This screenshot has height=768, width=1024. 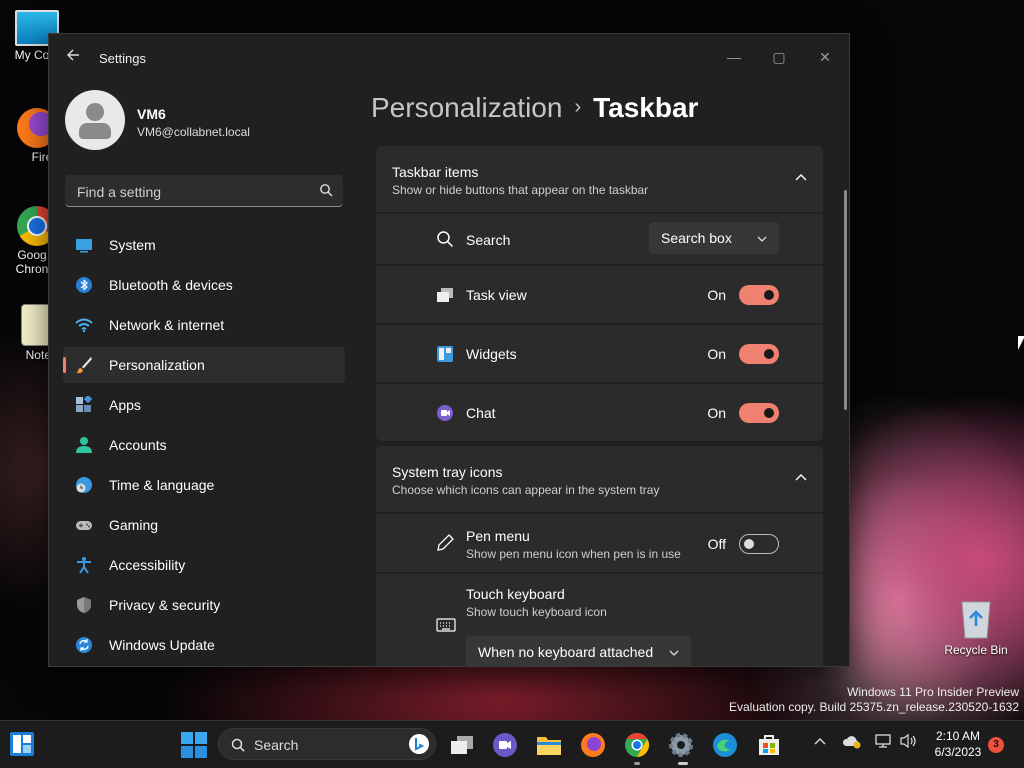 I want to click on clock-date: 6/3/2023, so click(x=958, y=752).